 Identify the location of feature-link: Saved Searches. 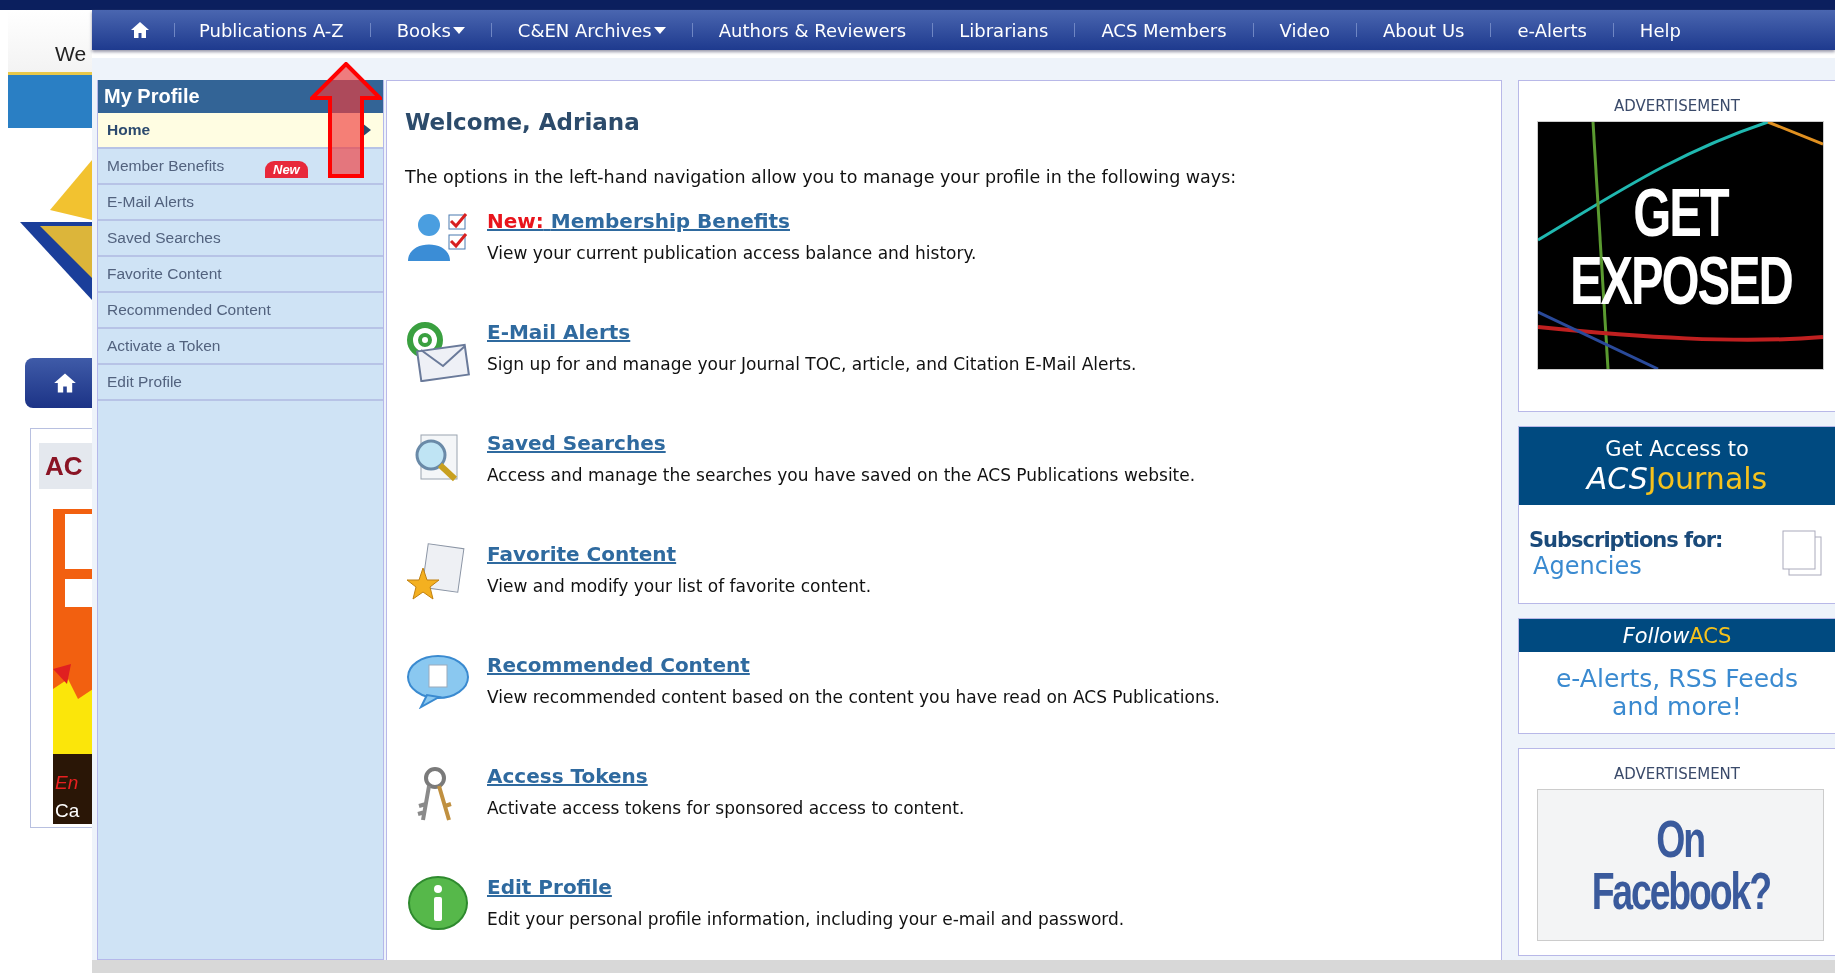
(841, 443).